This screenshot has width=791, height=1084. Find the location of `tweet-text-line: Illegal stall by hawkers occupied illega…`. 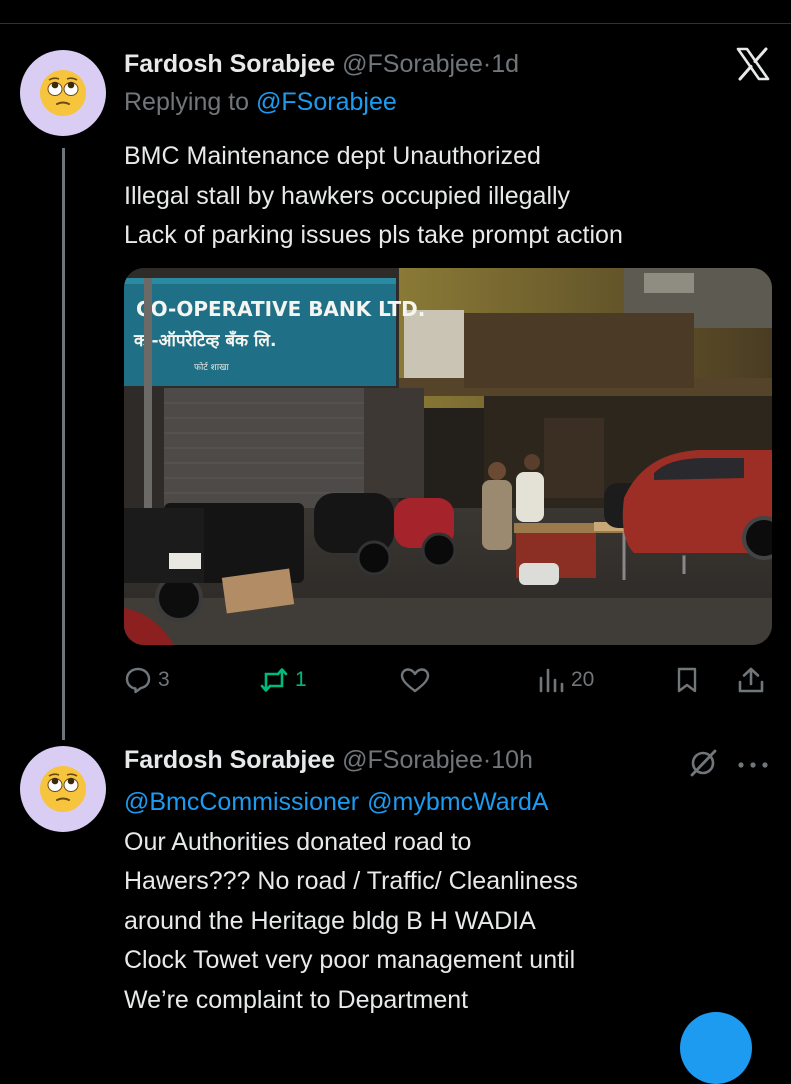

tweet-text-line: Illegal stall by hawkers occupied illega… is located at coordinates (347, 195).